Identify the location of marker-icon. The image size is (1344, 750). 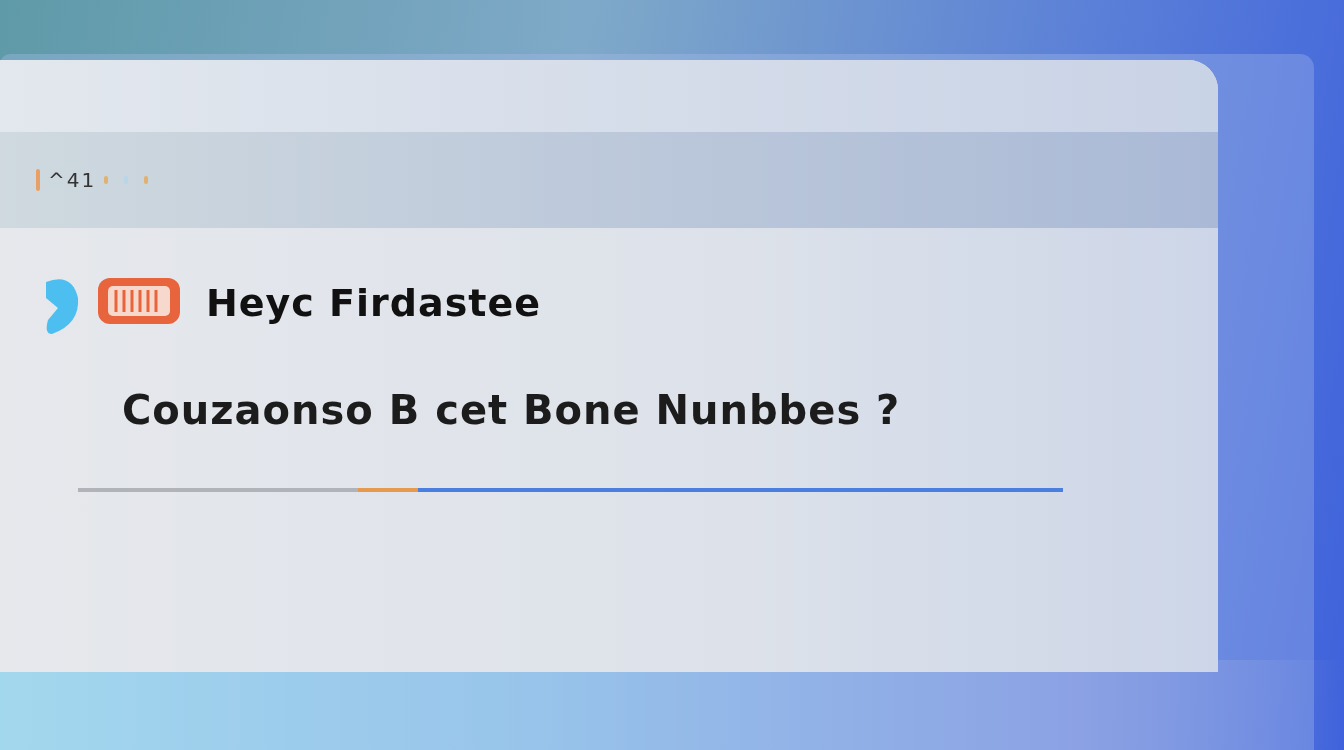
(38, 180).